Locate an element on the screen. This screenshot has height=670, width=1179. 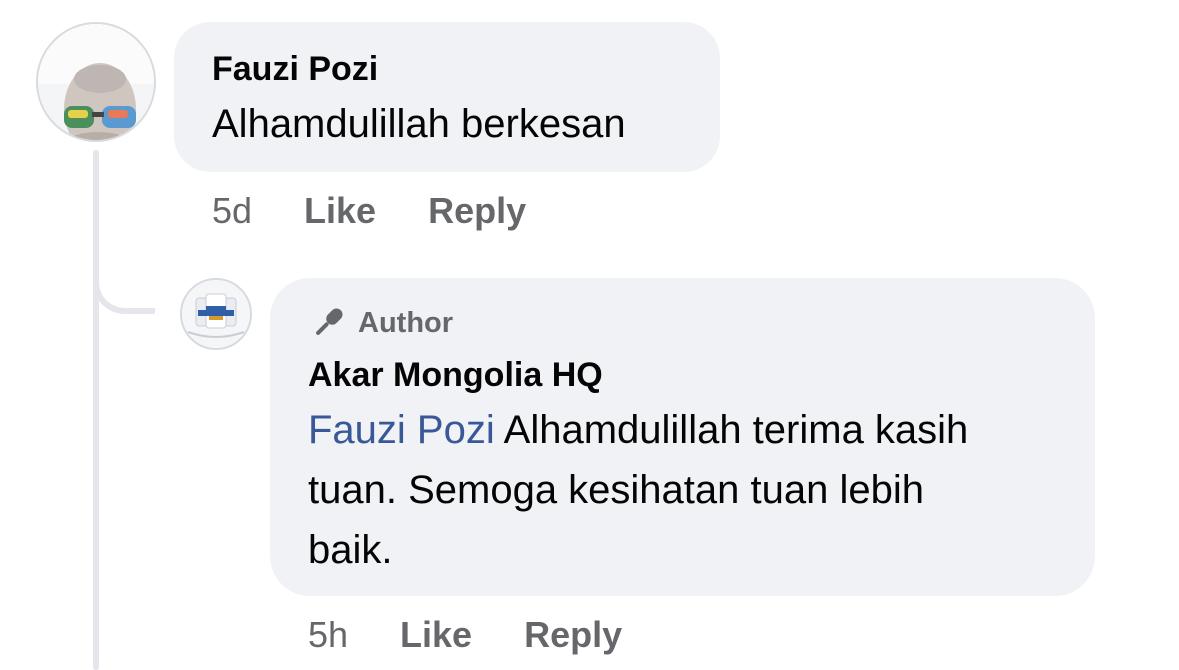
comment-actions: 5d Like Reply is located at coordinates (395, 211).